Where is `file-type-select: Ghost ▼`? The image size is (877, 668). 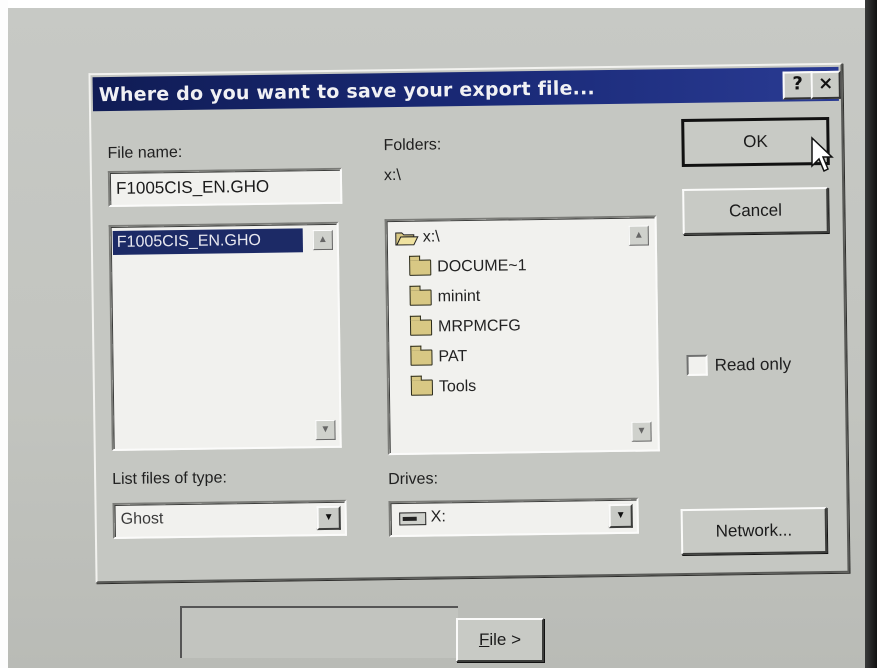
file-type-select: Ghost ▼ is located at coordinates (229, 519).